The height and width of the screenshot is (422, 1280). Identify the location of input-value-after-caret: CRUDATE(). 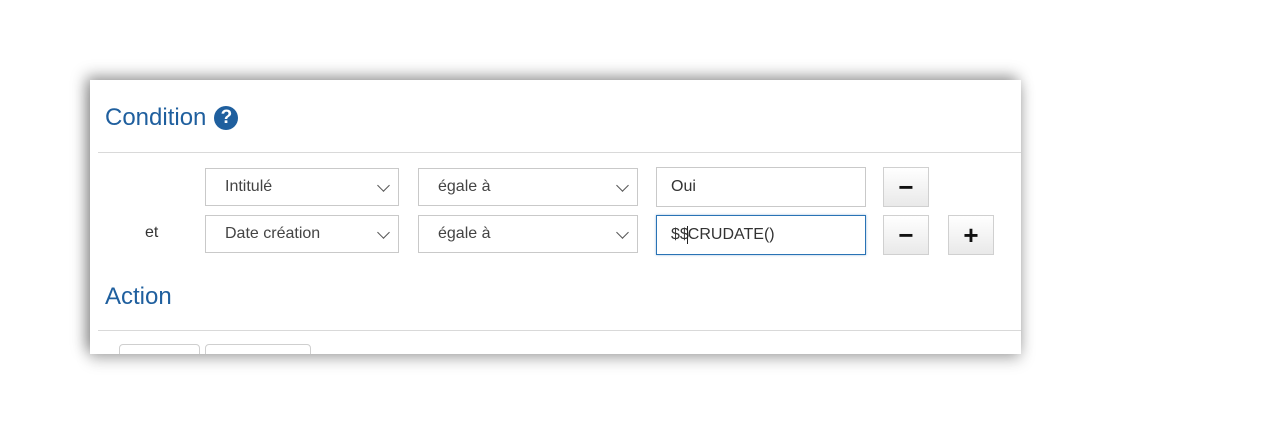
(731, 234).